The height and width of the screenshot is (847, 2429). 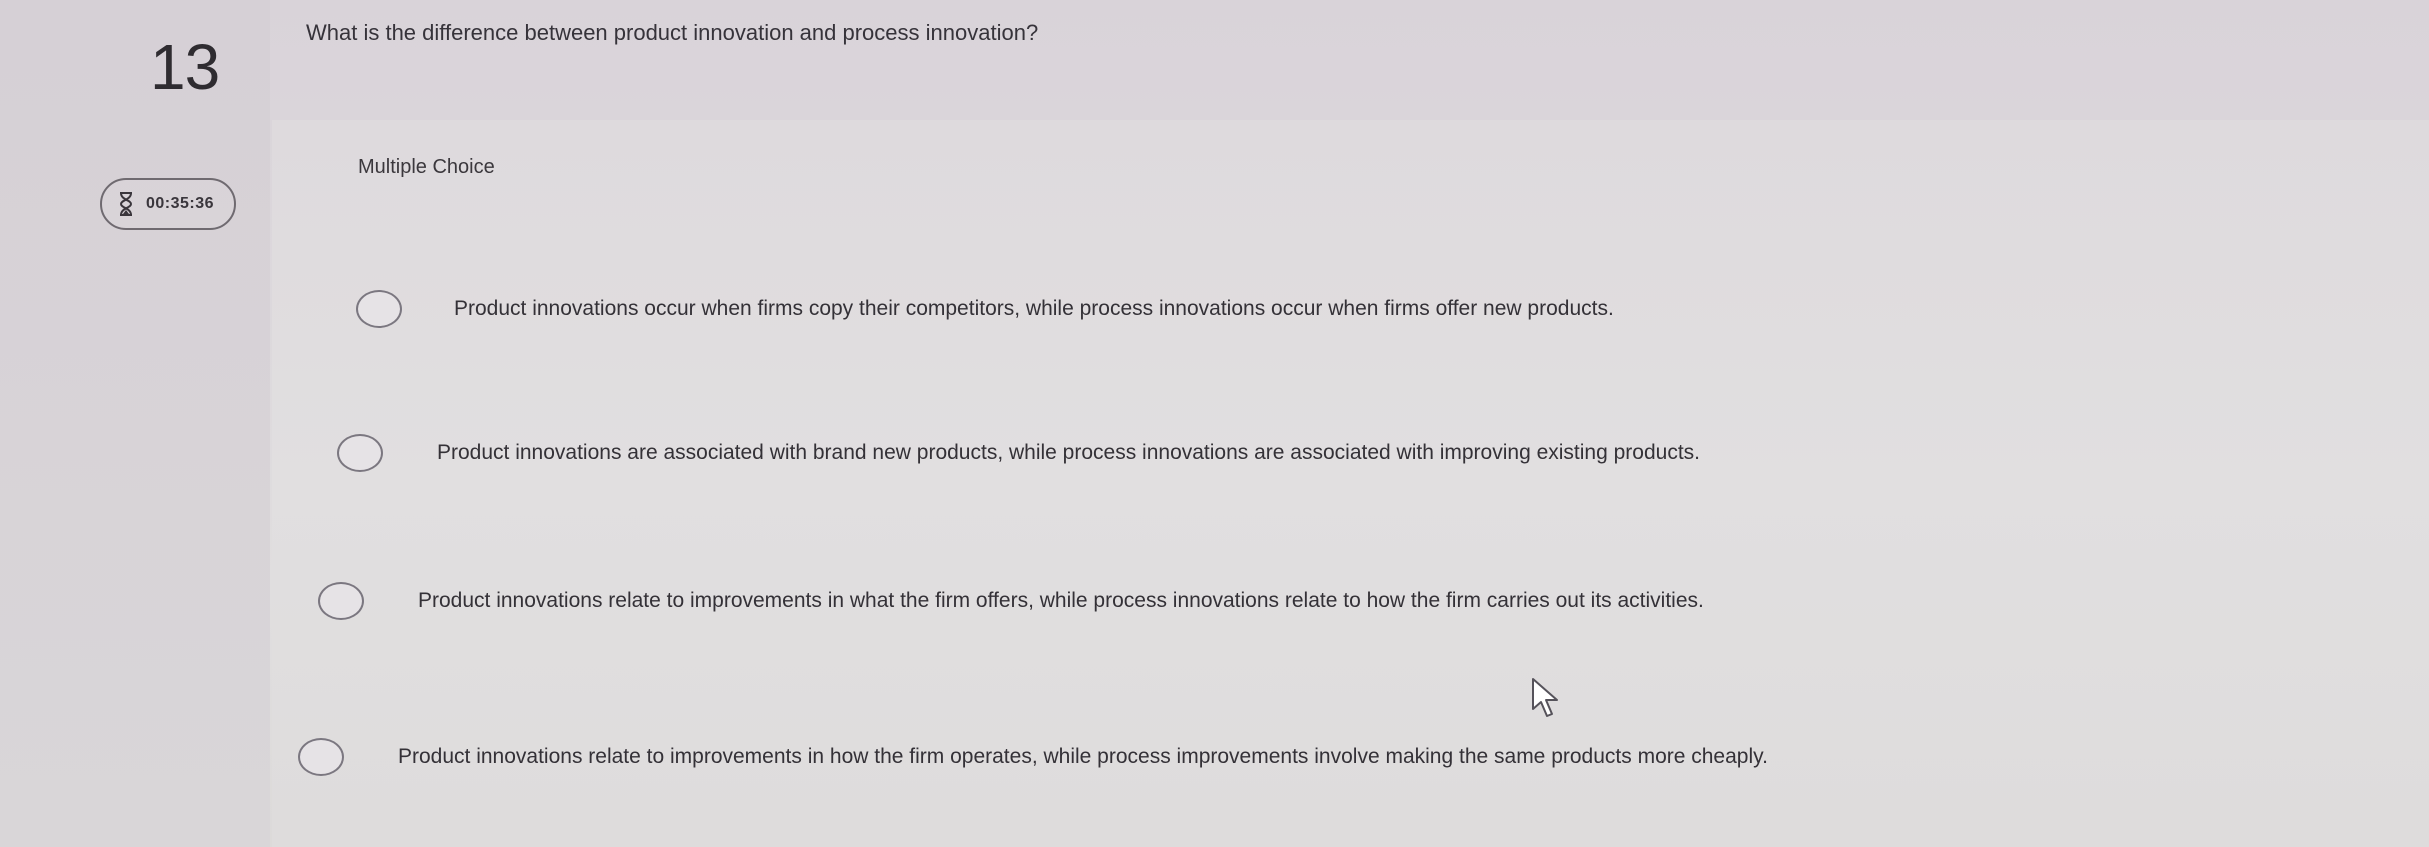 What do you see at coordinates (1548, 700) in the screenshot?
I see `mouse-pointer-icon` at bounding box center [1548, 700].